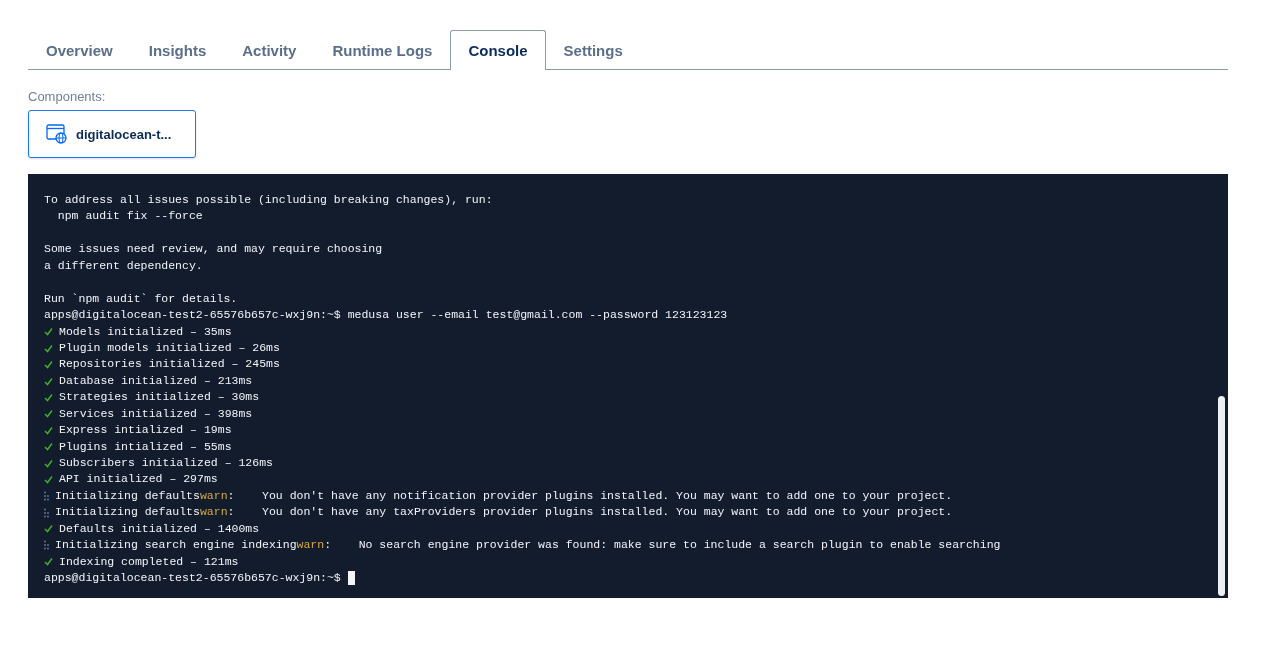 This screenshot has height=660, width=1271. Describe the element at coordinates (169, 364) in the screenshot. I see `console-line: Repositories initialized – 245ms` at that location.